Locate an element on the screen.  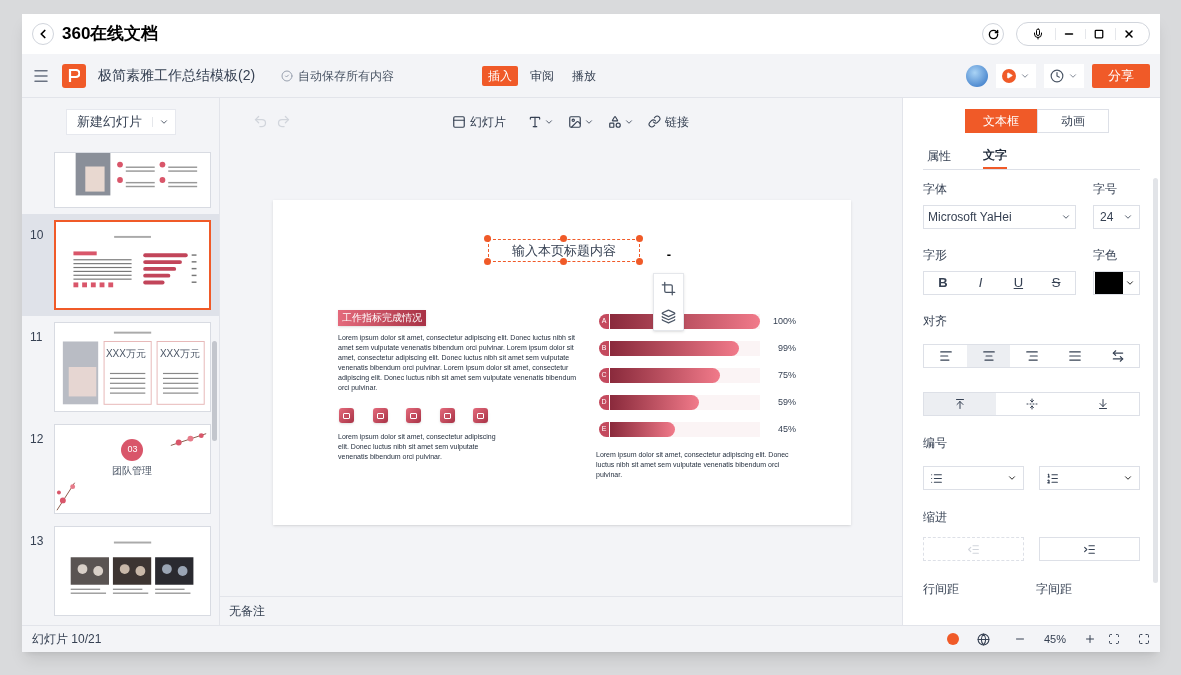
align-middle-icon is located at coordinates (1031, 404).